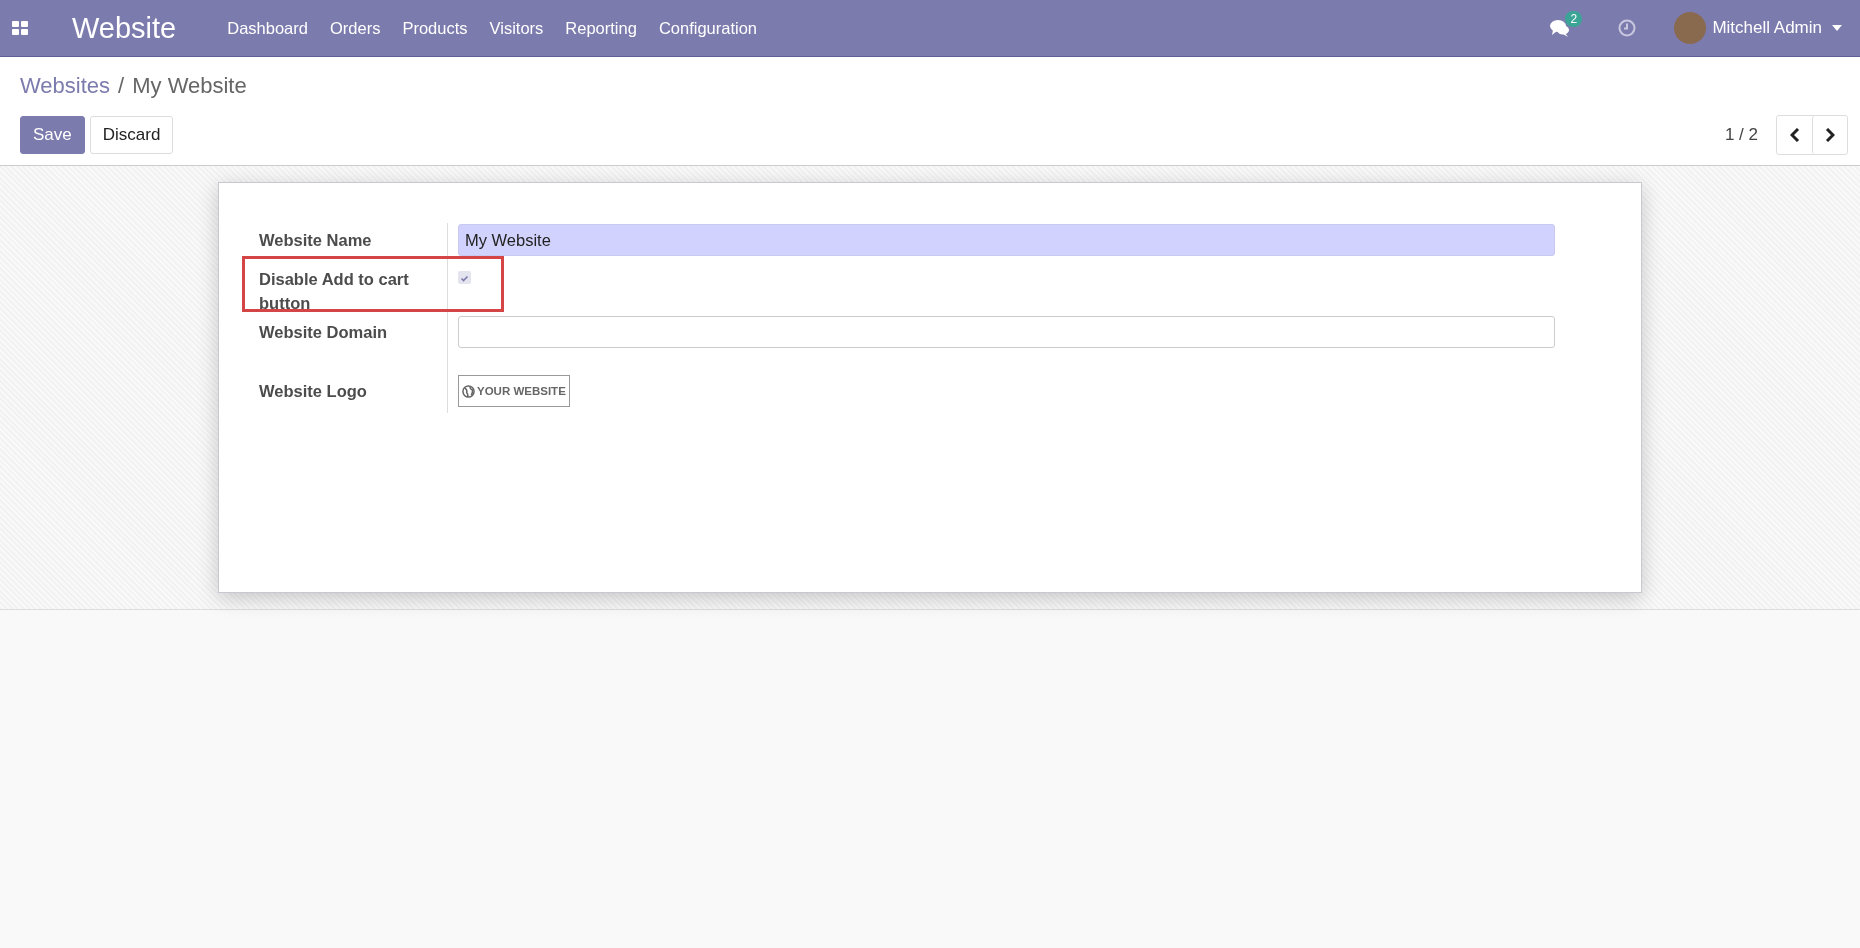  Describe the element at coordinates (131, 135) in the screenshot. I see `discard-button: Discard` at that location.